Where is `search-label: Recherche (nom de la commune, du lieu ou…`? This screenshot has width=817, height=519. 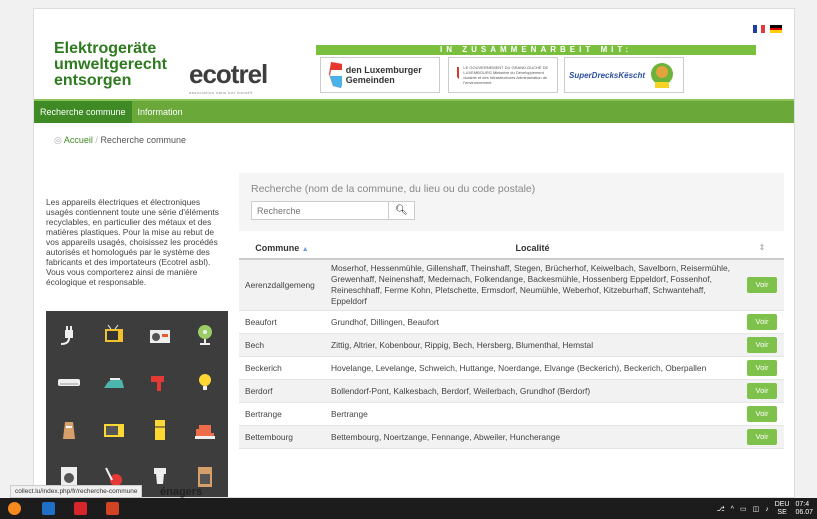
search-label: Recherche (nom de la commune, du lieu ou… is located at coordinates (393, 189).